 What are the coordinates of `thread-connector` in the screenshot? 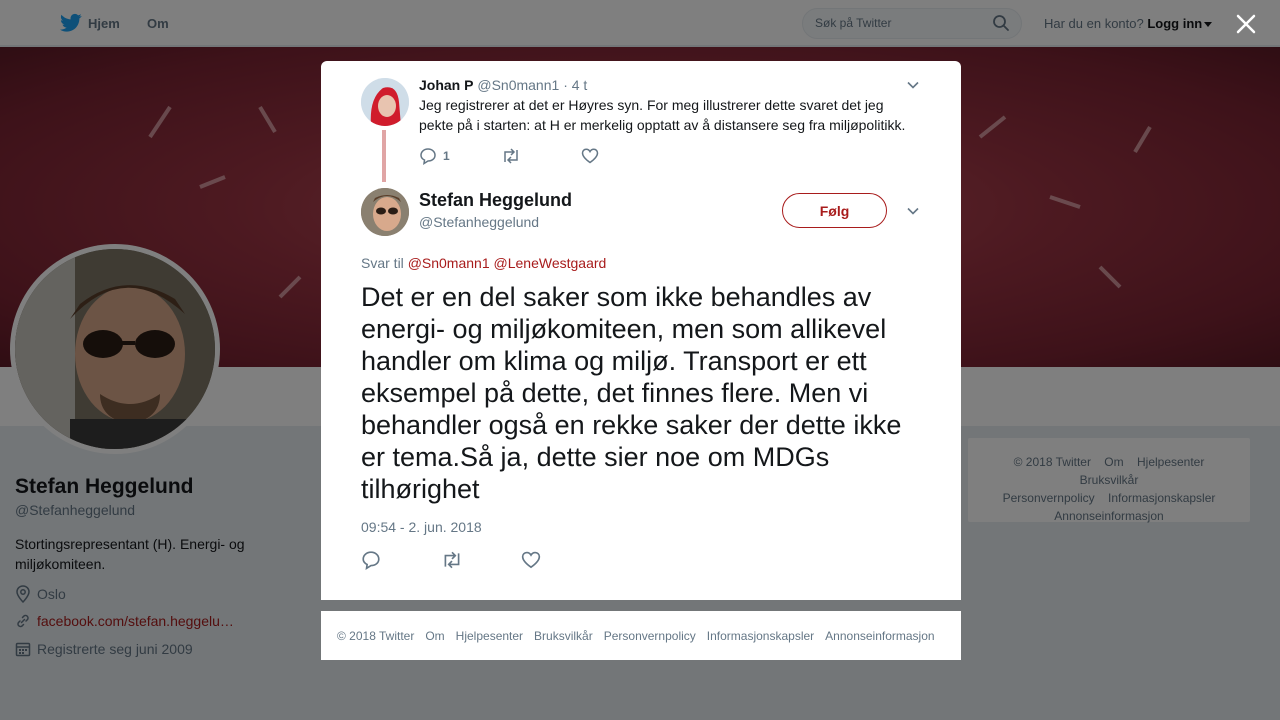 It's located at (384, 156).